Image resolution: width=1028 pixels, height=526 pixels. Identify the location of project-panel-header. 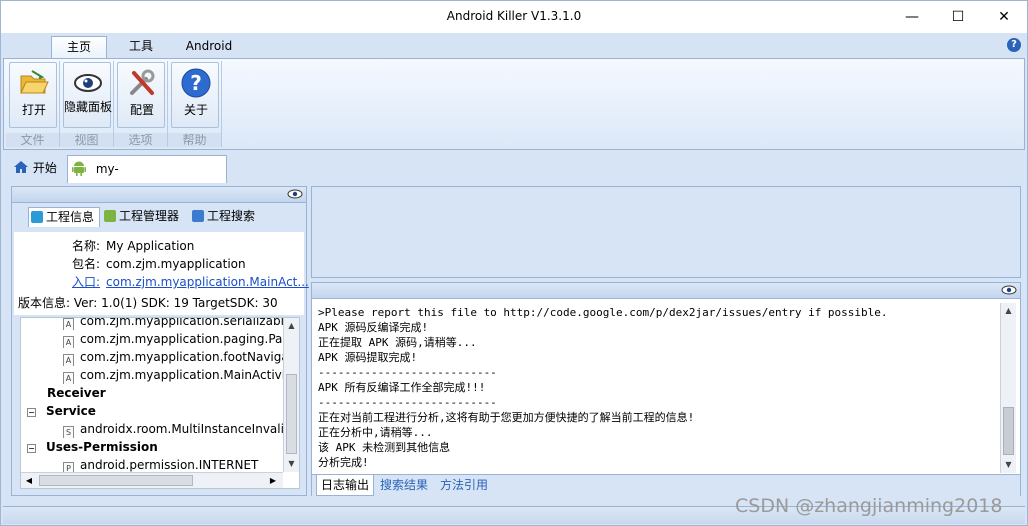
(159, 195).